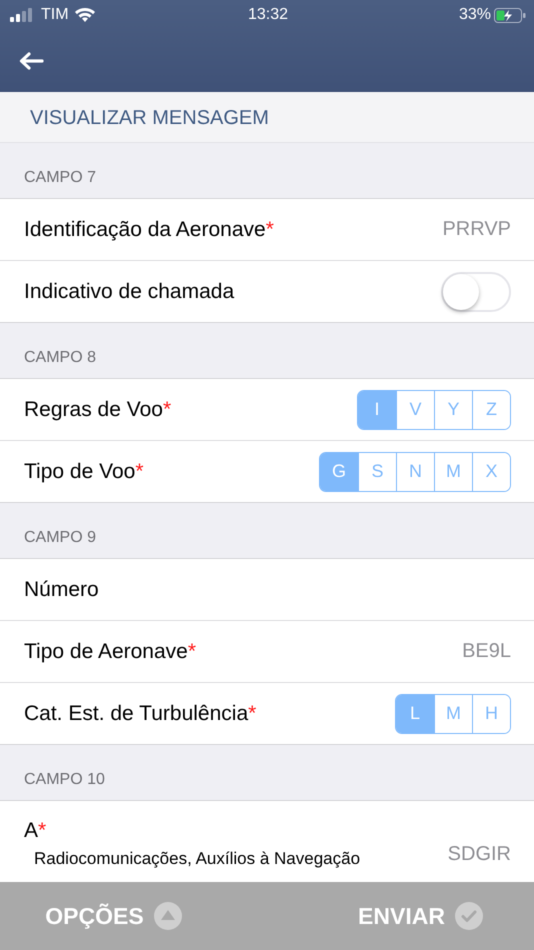  What do you see at coordinates (510, 15) in the screenshot?
I see `battery-charging-icon` at bounding box center [510, 15].